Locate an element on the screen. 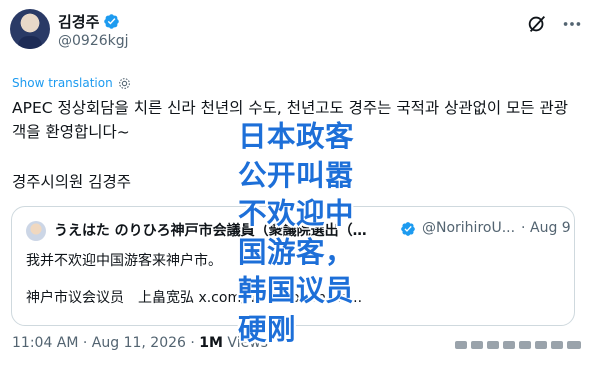 The width and height of the screenshot is (593, 365). author-handle: @0926kgj is located at coordinates (93, 41).